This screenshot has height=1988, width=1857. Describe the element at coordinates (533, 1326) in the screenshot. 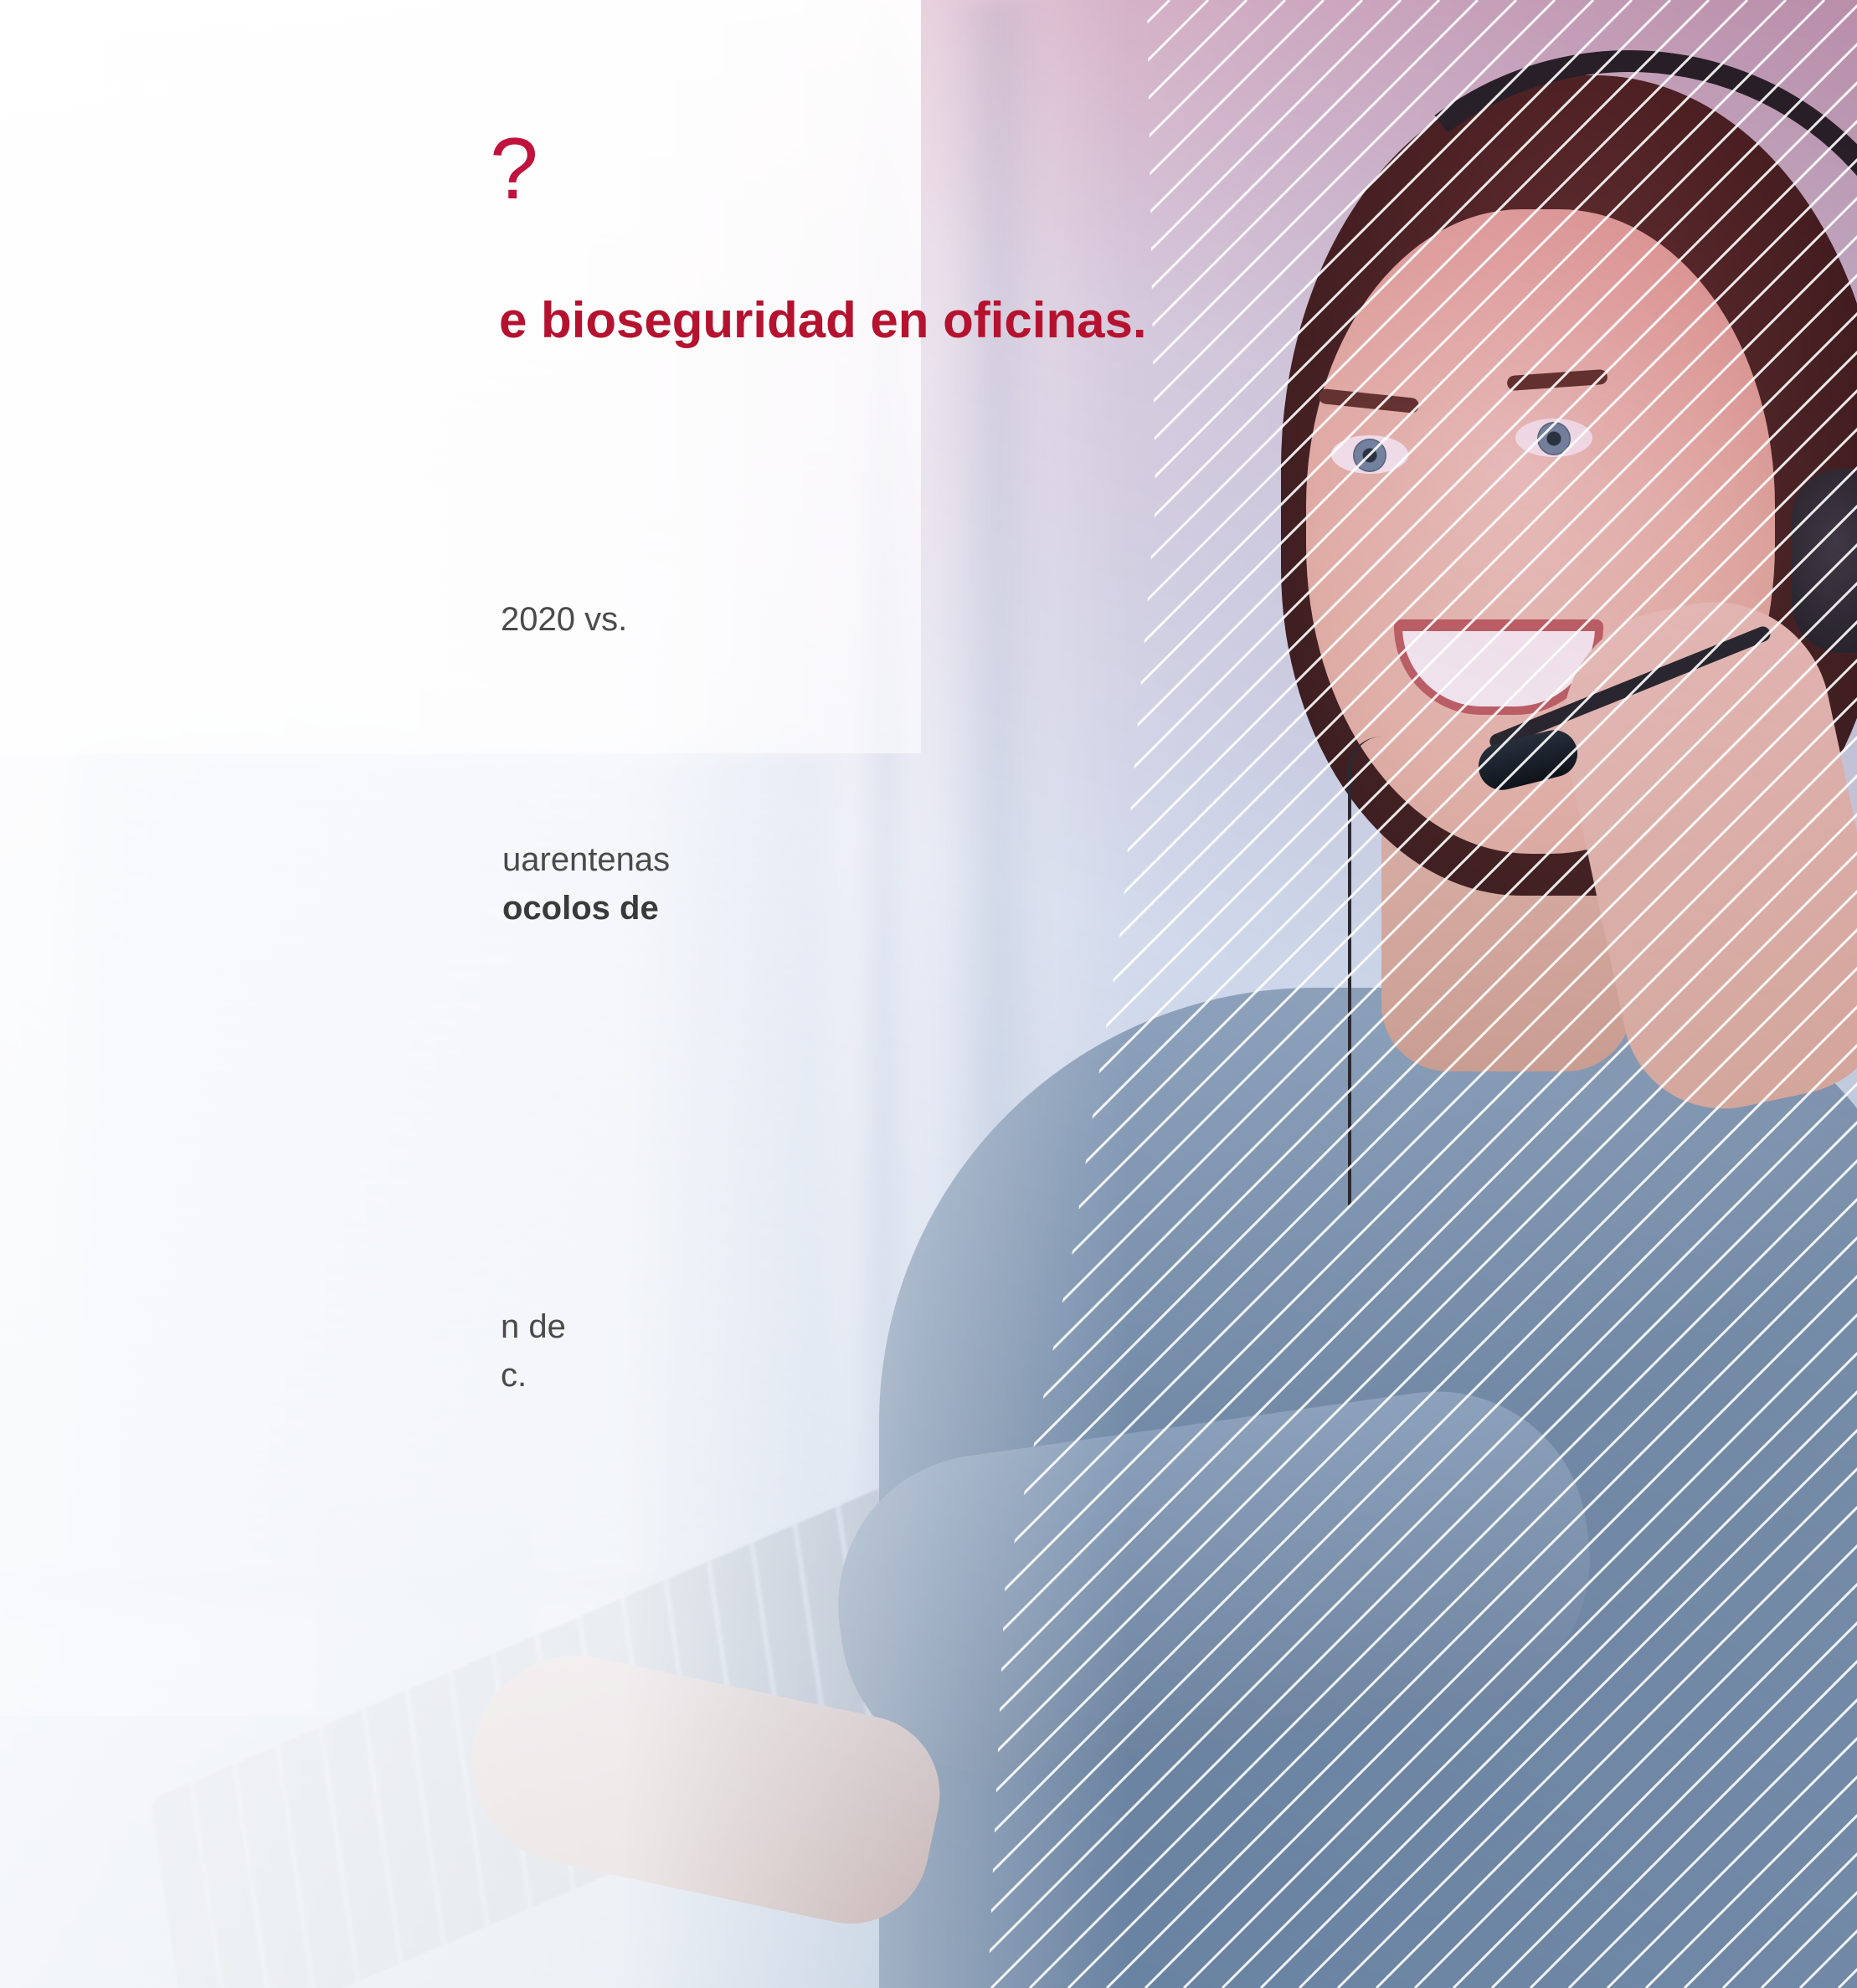

I see `paragraph-3-line-1: n de` at that location.